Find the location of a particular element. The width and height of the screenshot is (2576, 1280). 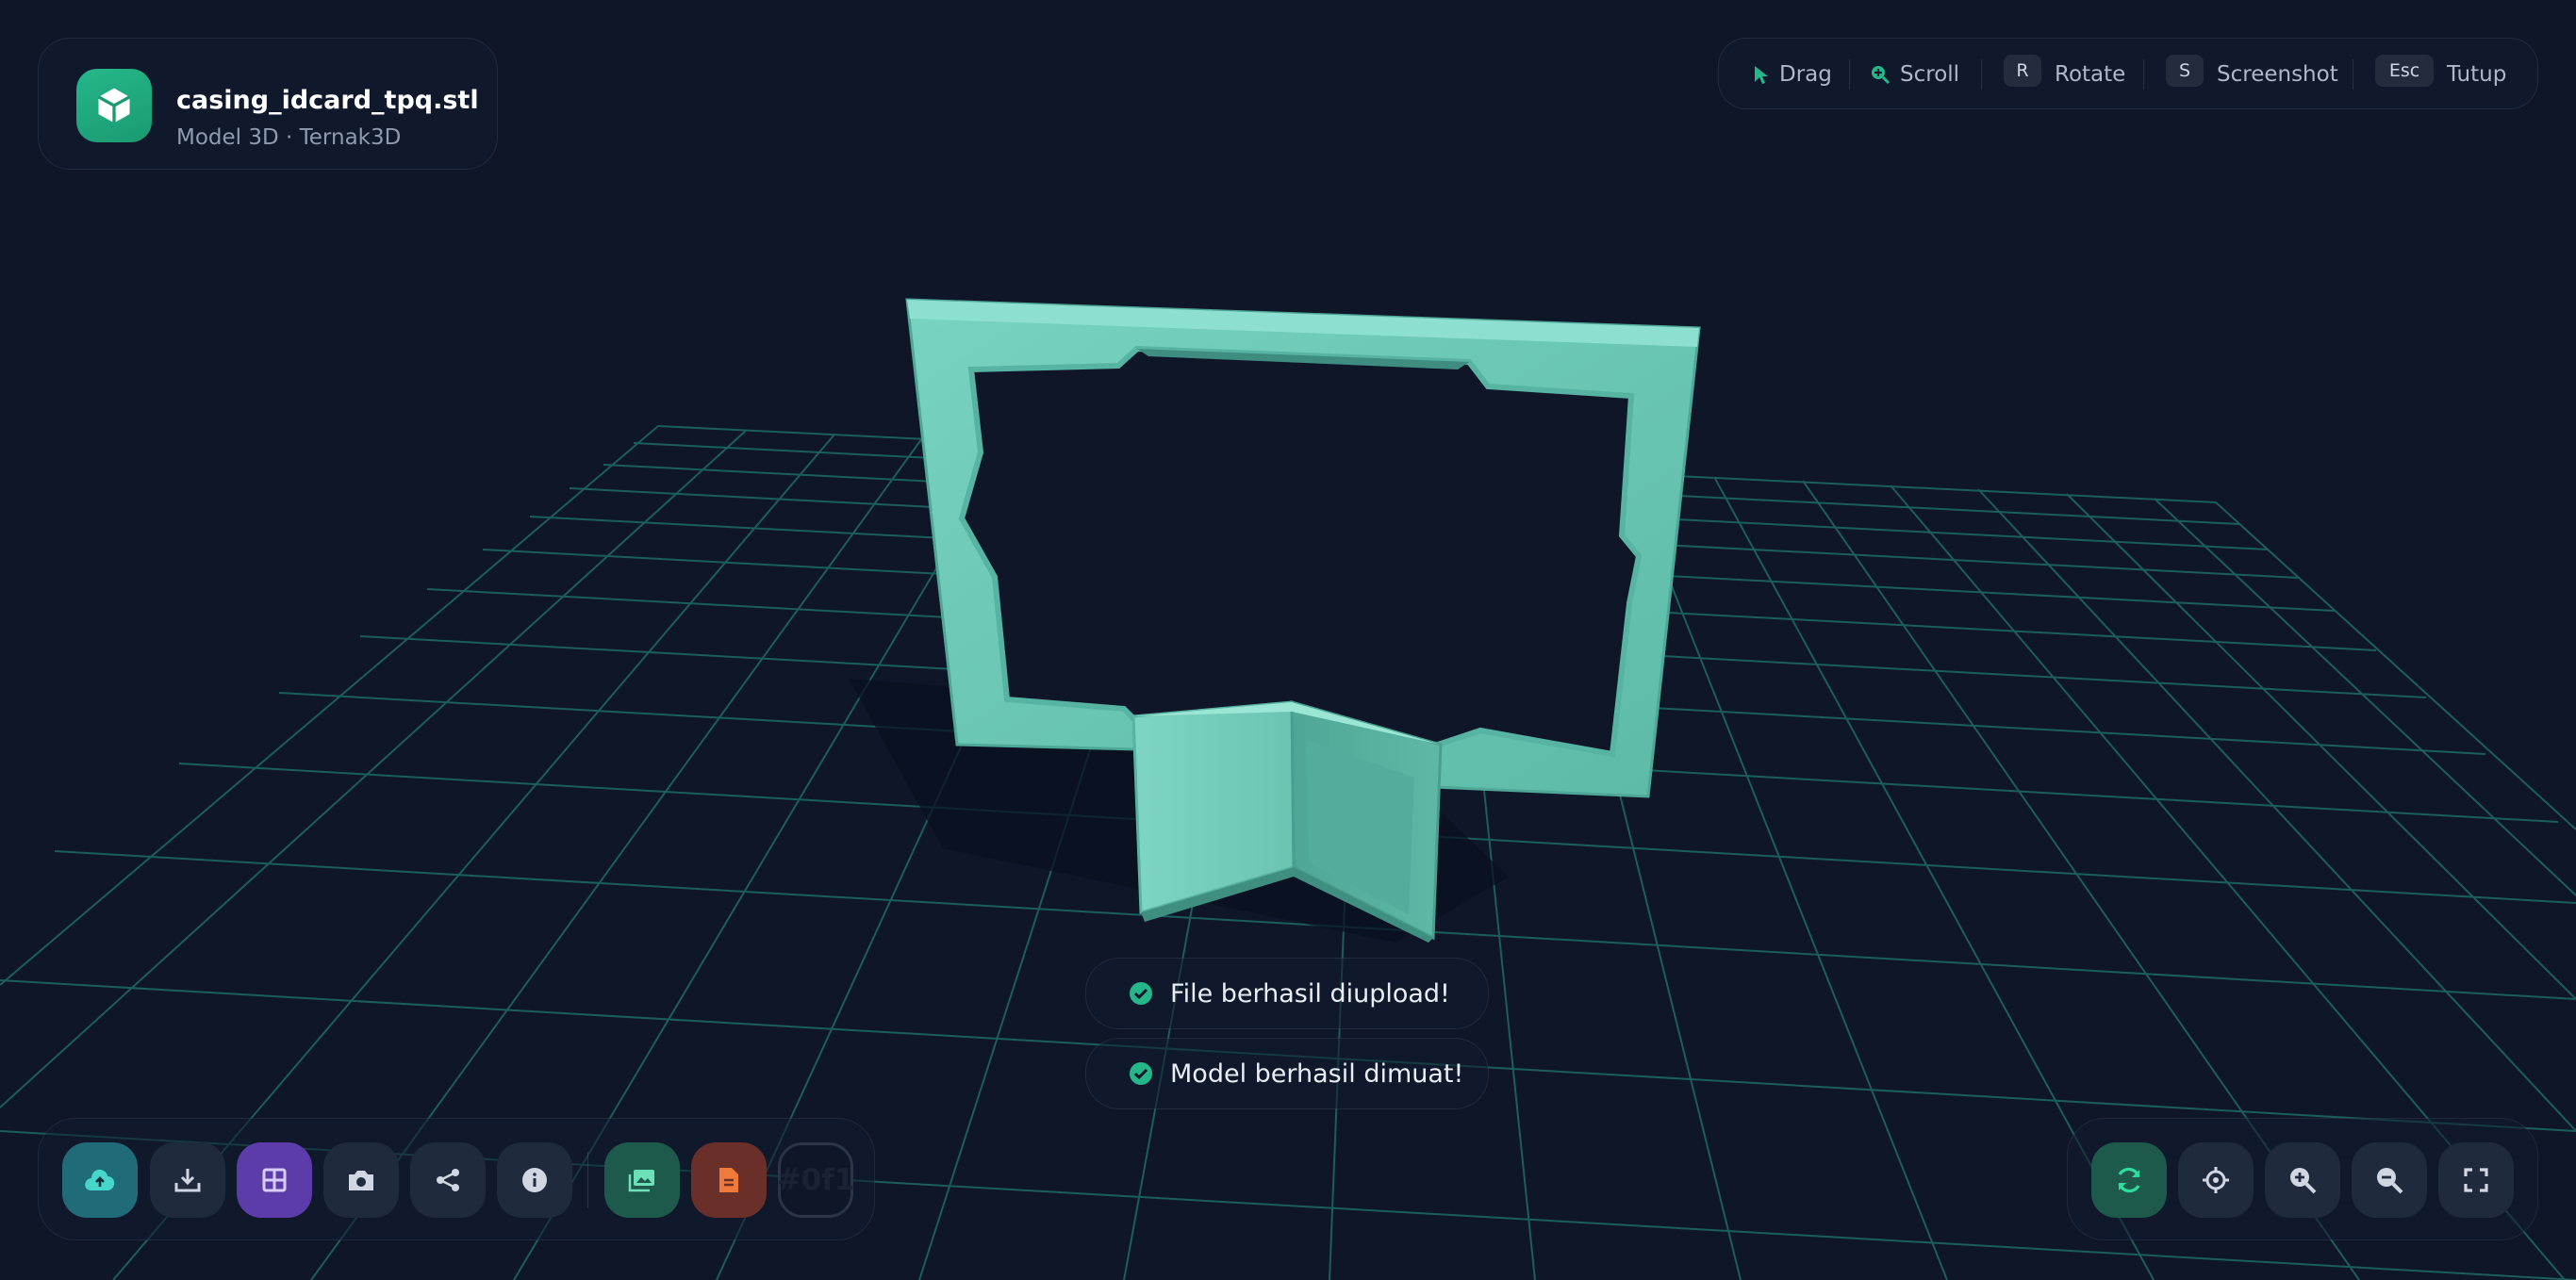

hint-label: Scroll is located at coordinates (1930, 74).